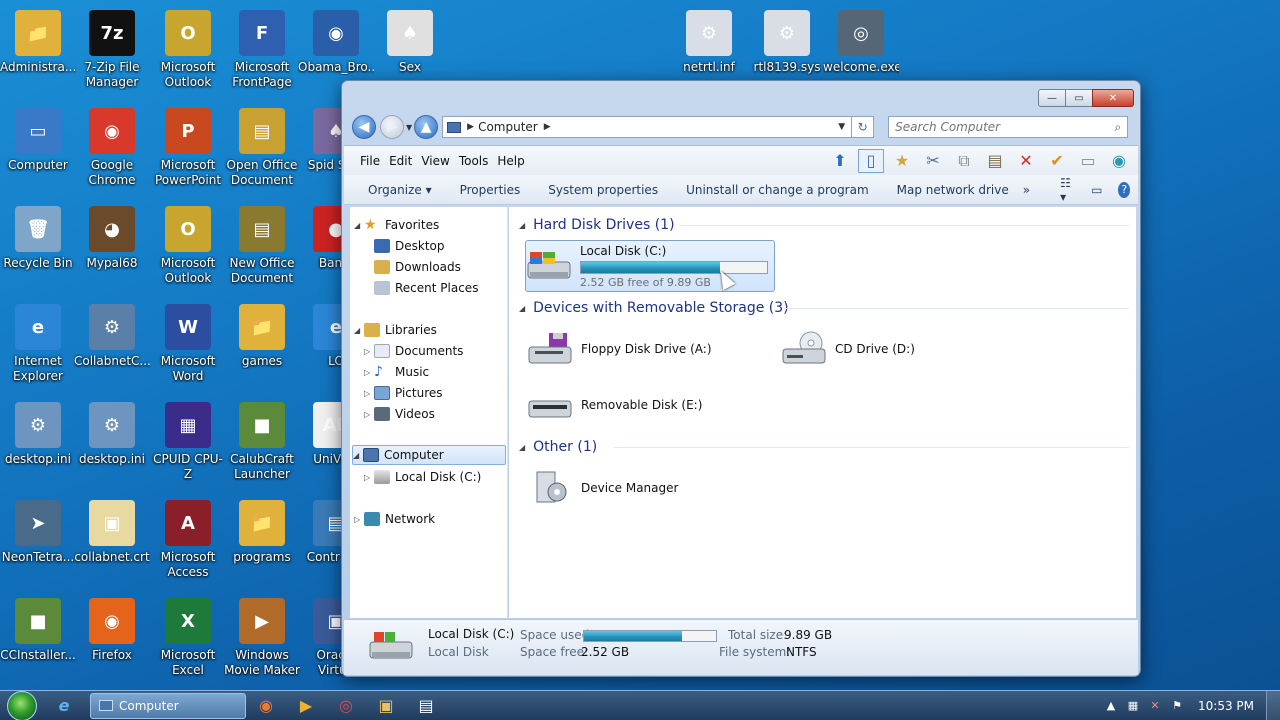  What do you see at coordinates (824, 225) in the screenshot?
I see `group-hard-disk-drives: ◢ Hard Disk Drives (1)` at bounding box center [824, 225].